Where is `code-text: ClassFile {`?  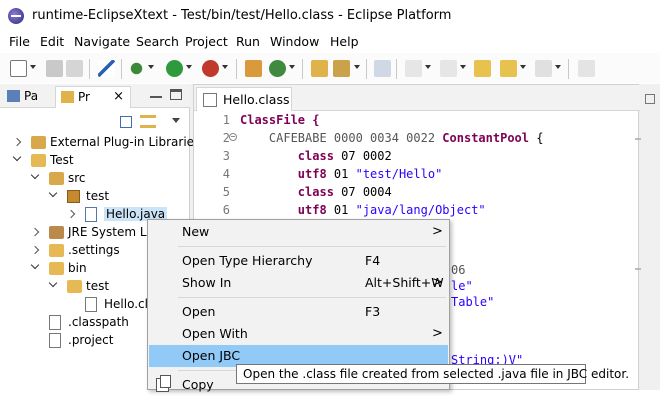 code-text: ClassFile { is located at coordinates (279, 120).